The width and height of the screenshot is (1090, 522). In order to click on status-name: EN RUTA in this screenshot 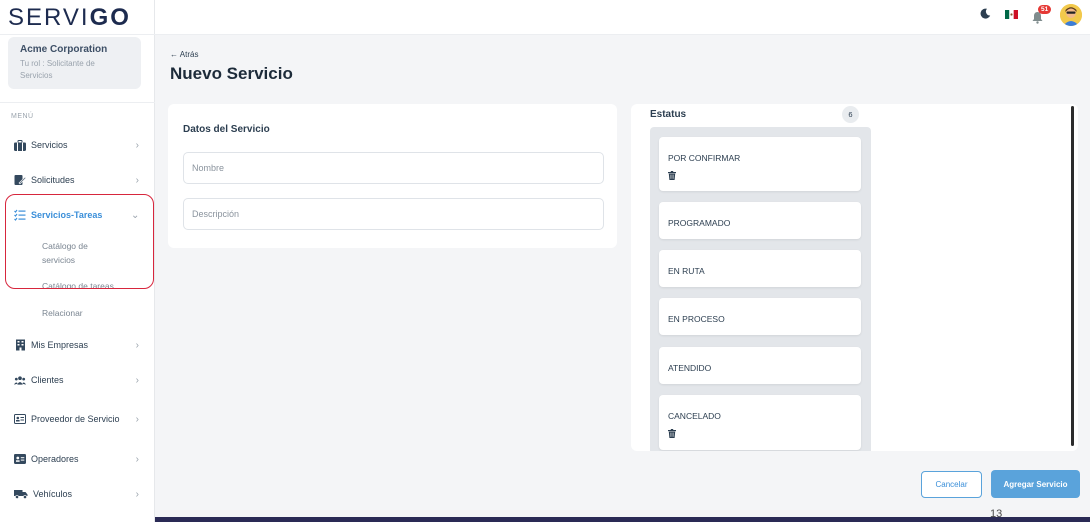, I will do `click(686, 271)`.